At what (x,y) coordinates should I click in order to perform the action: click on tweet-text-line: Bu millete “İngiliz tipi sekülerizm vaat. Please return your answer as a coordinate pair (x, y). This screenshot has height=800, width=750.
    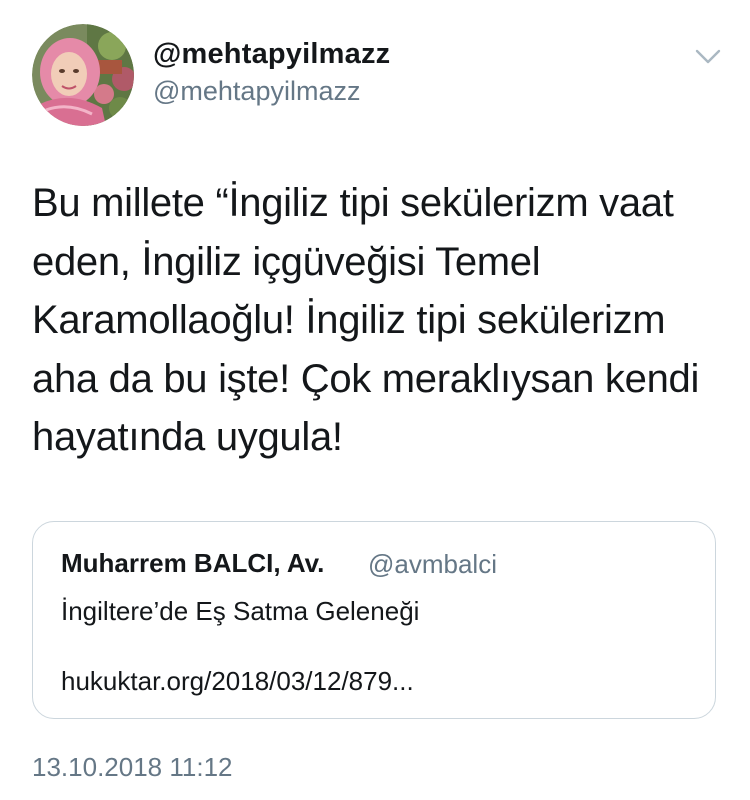
    Looking at the image, I should click on (353, 203).